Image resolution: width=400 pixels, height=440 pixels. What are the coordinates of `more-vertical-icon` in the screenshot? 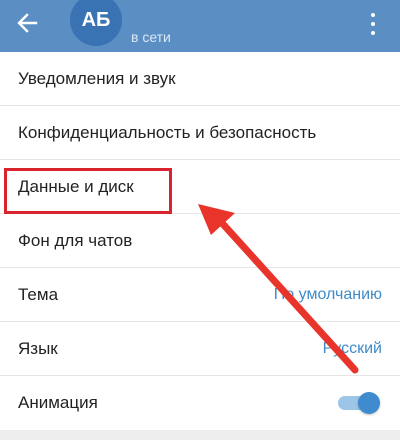 It's located at (373, 24).